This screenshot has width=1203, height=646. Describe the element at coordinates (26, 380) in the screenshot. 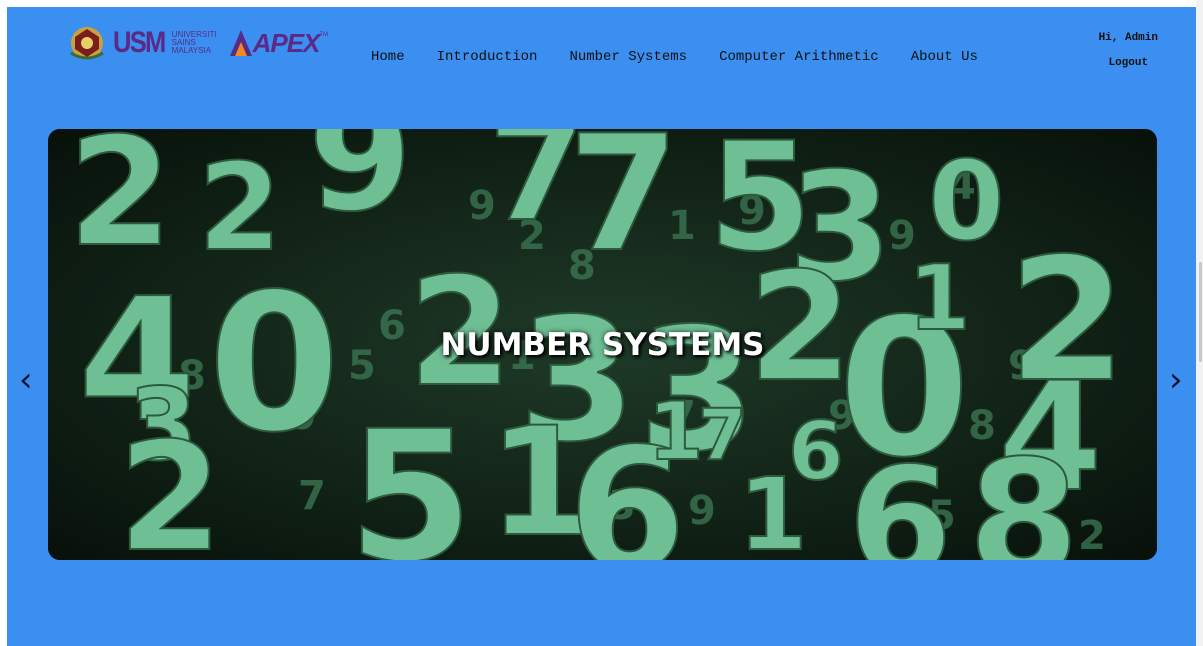

I see `chevron-left-icon: ‹` at that location.